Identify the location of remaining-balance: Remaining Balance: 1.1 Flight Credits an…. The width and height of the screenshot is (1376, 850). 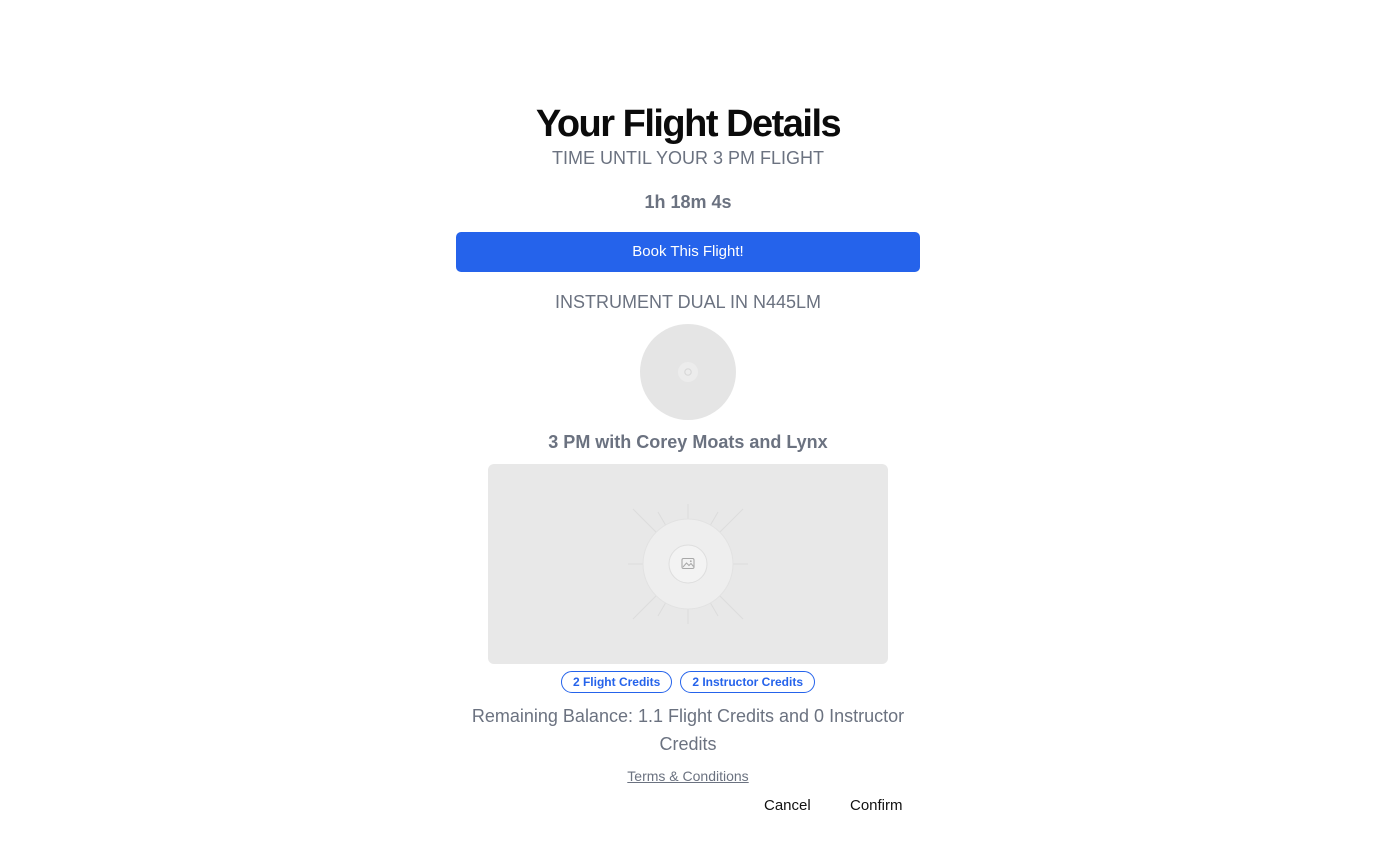
(688, 730).